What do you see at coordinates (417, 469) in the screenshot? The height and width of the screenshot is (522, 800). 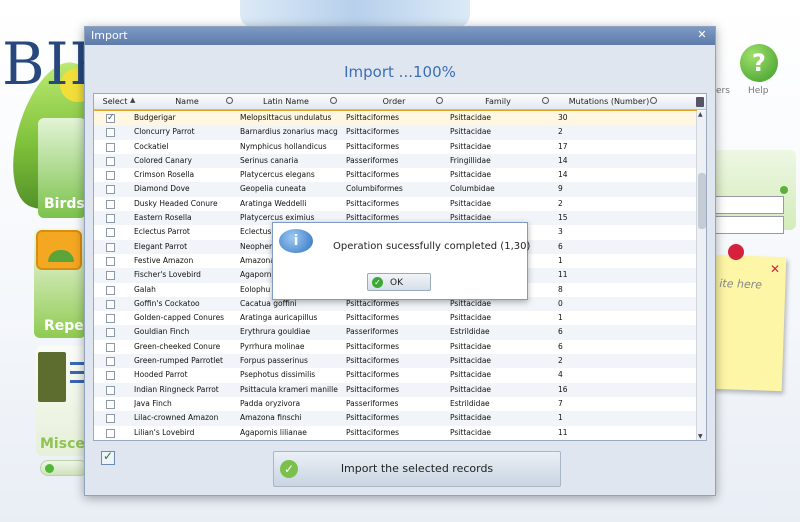 I see `import-selected-button: ✓ Import the selected records` at bounding box center [417, 469].